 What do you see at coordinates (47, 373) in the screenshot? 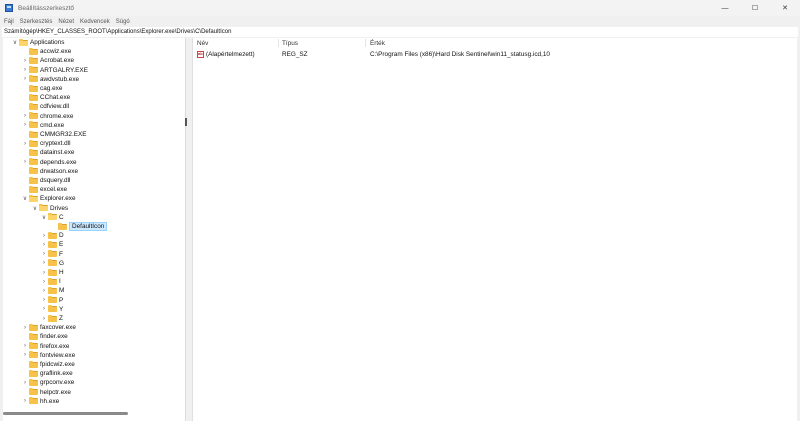
I see `tree-item: graflink.exe` at bounding box center [47, 373].